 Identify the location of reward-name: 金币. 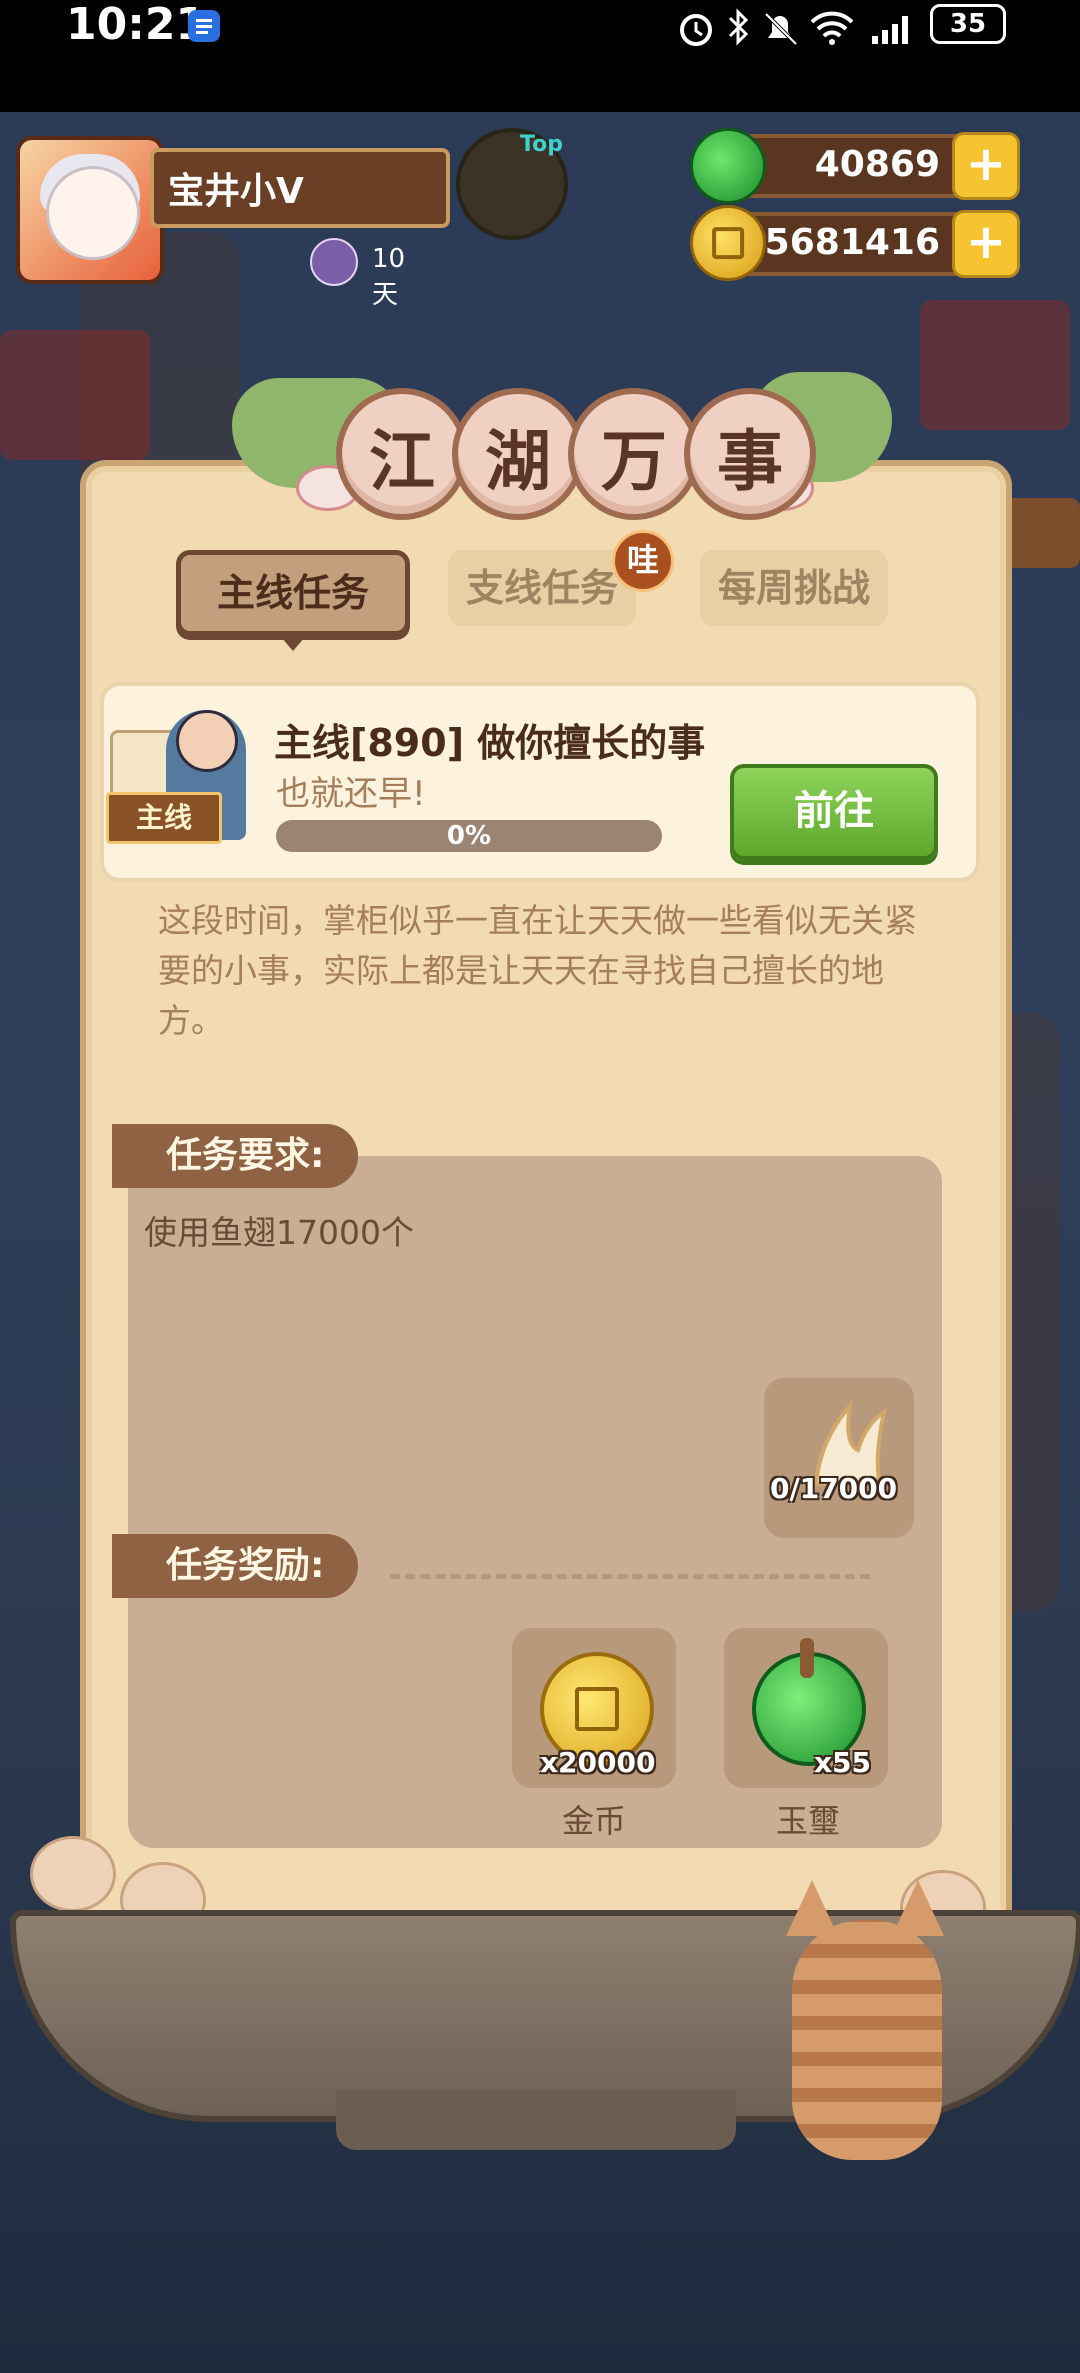
(594, 1821).